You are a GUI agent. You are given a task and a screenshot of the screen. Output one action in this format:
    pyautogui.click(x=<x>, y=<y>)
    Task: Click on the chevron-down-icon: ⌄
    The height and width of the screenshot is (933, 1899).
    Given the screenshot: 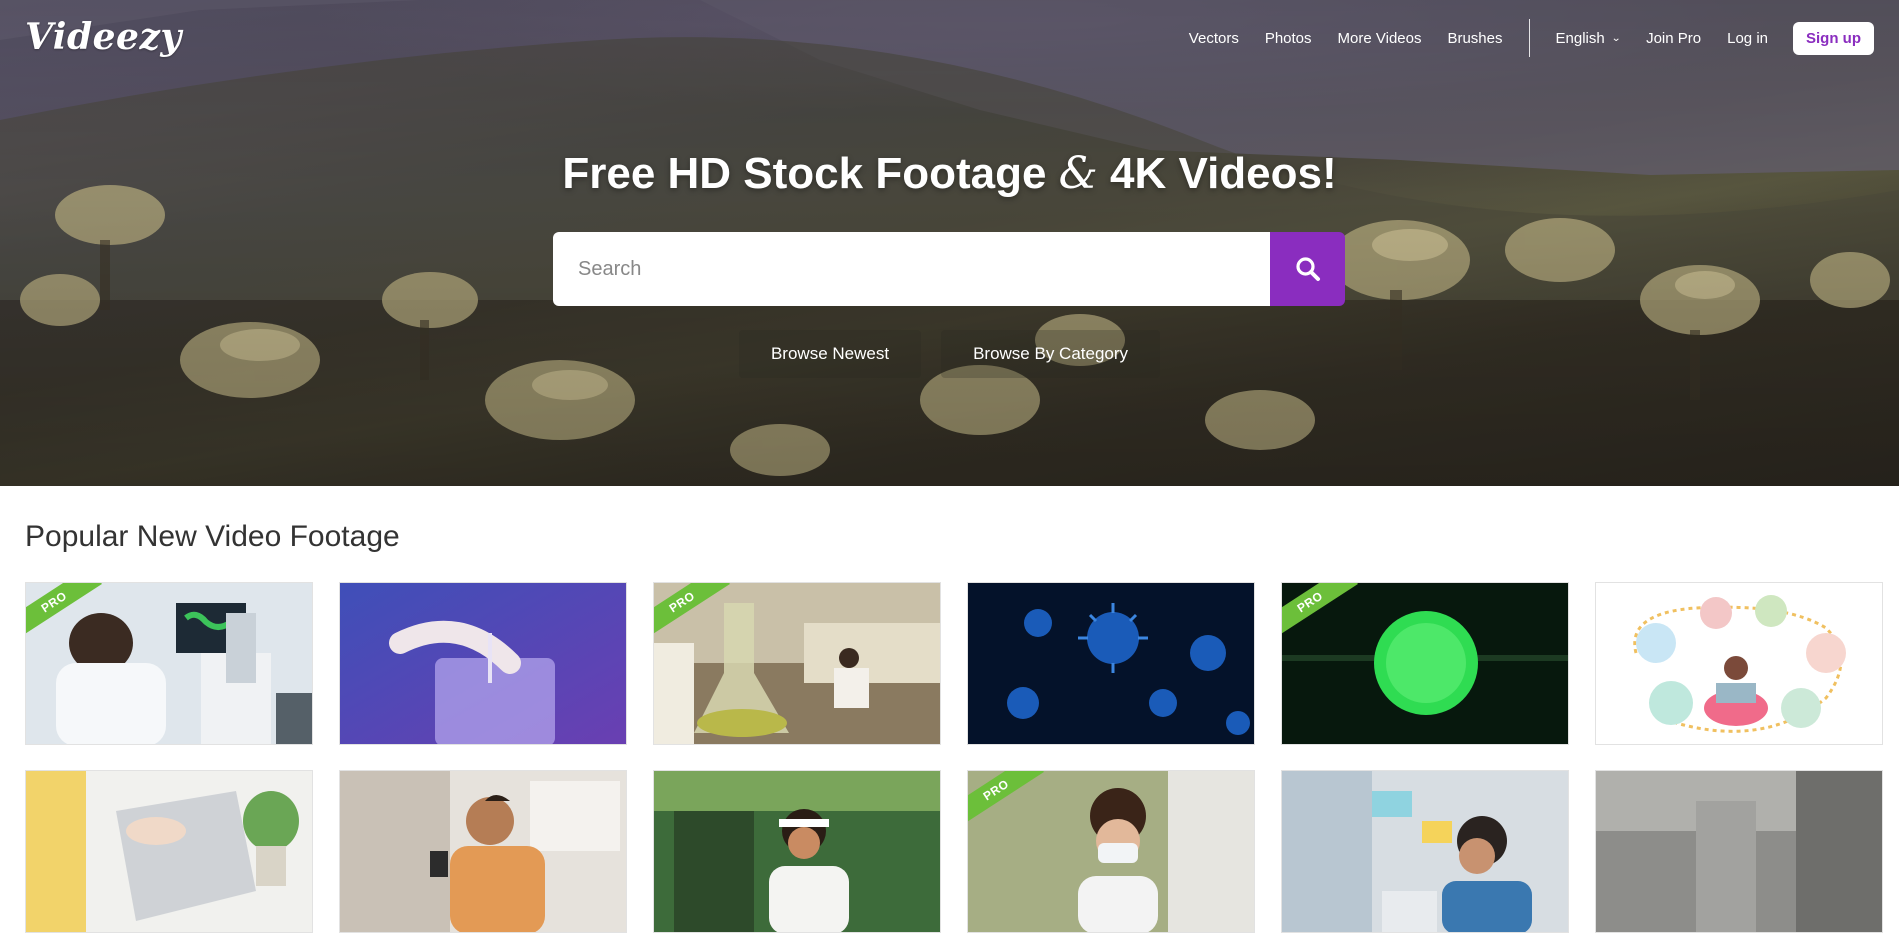 What is the action you would take?
    pyautogui.click(x=1615, y=38)
    